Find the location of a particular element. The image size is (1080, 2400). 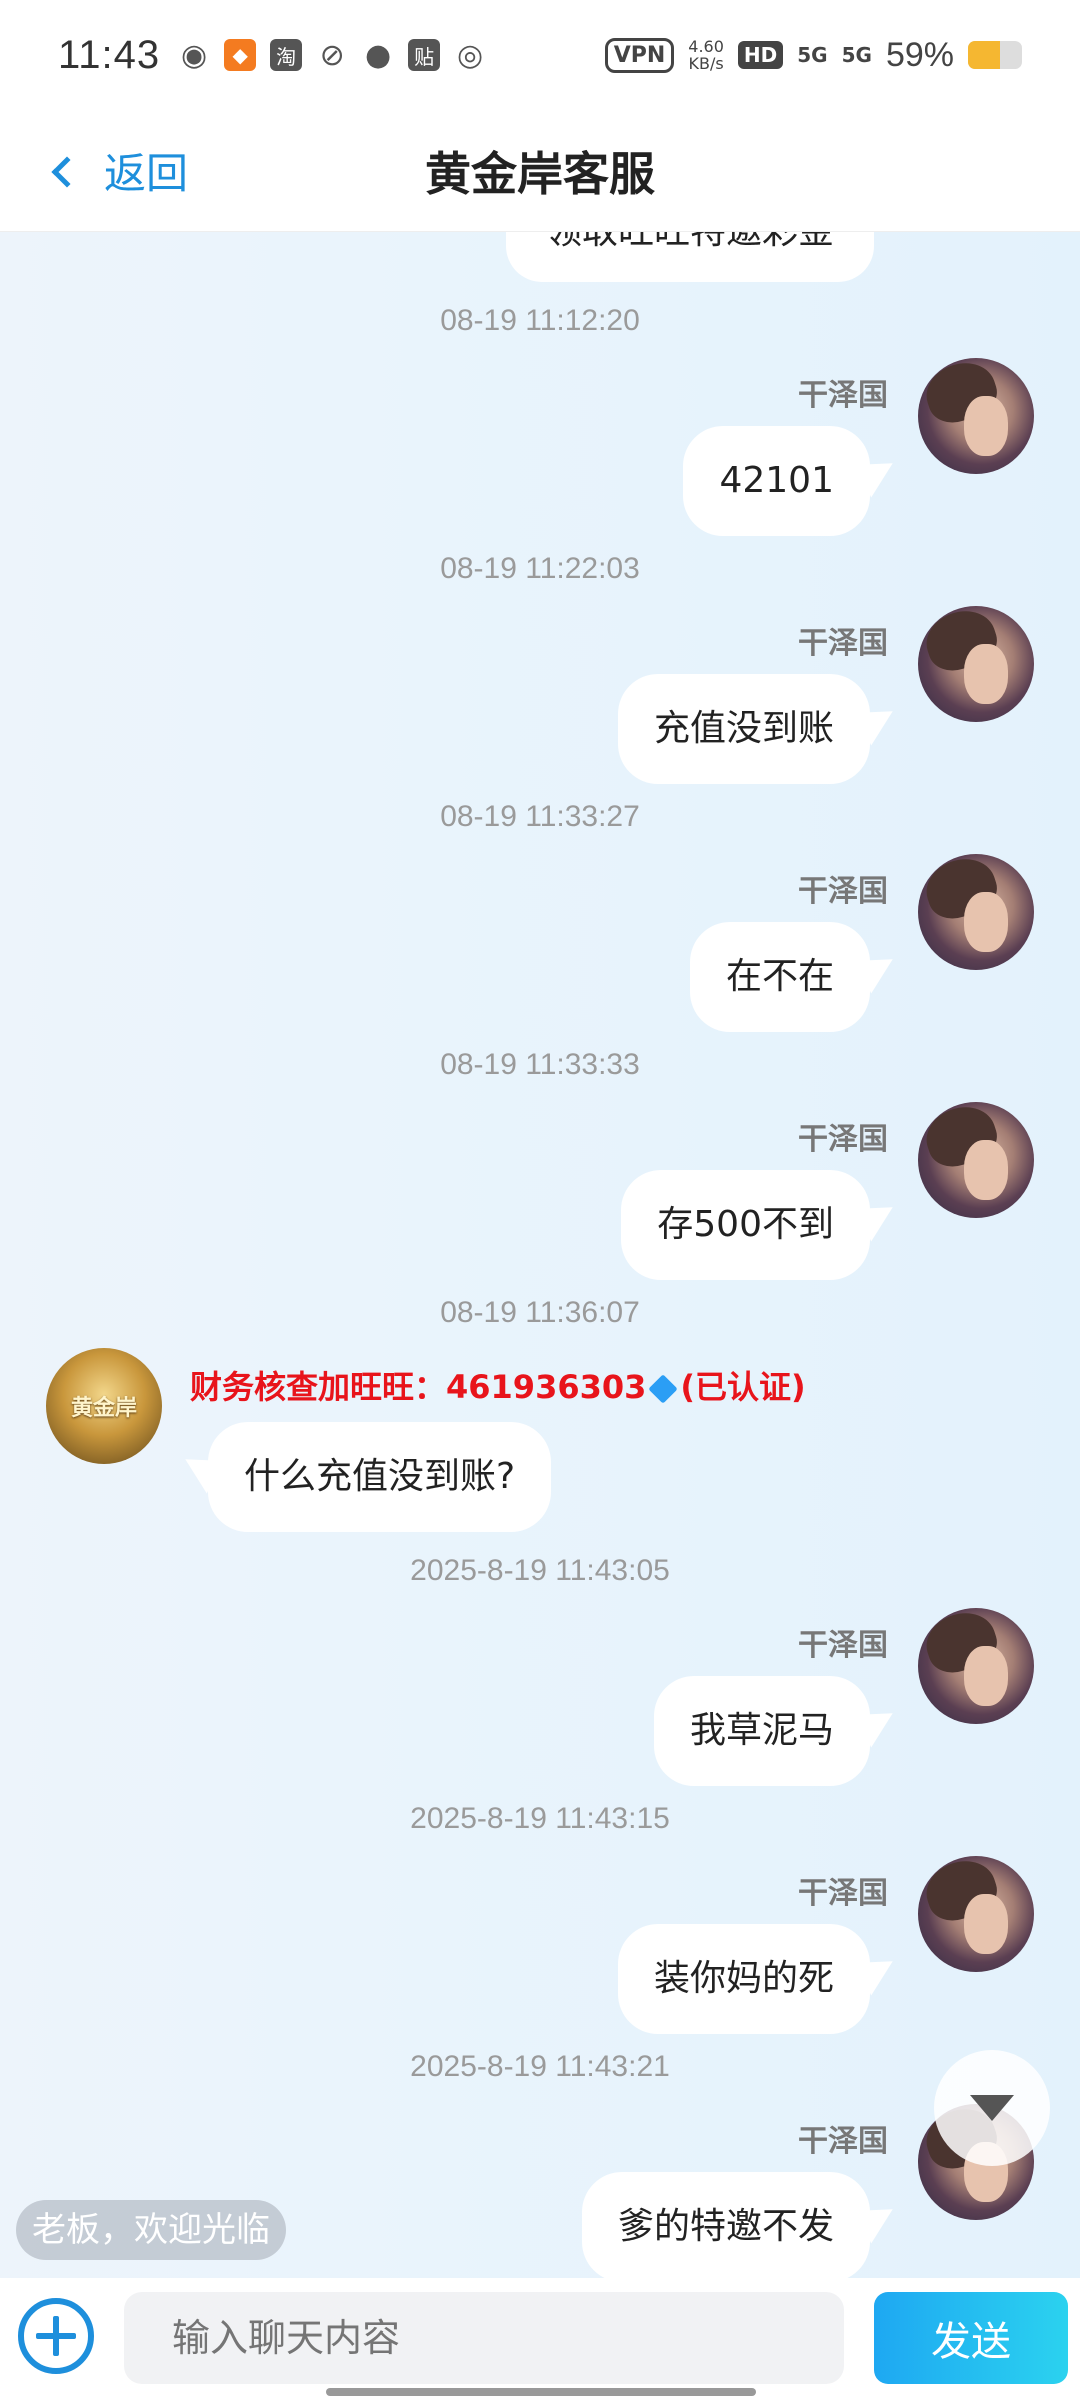

message-bubble: 领取旺旺特邀彩金 is located at coordinates (690, 257).